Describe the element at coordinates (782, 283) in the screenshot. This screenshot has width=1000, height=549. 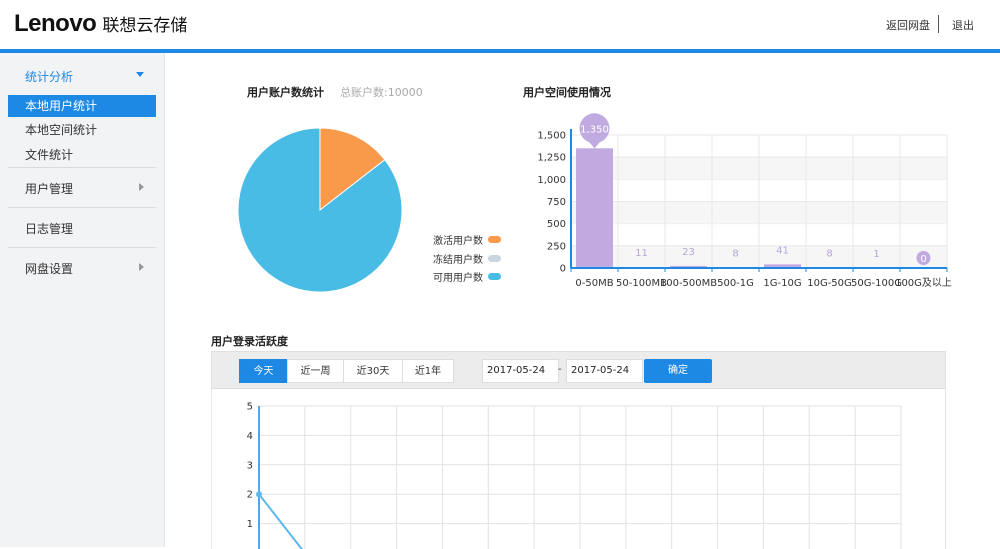
I see `x-tick-label: 1G-10G` at that location.